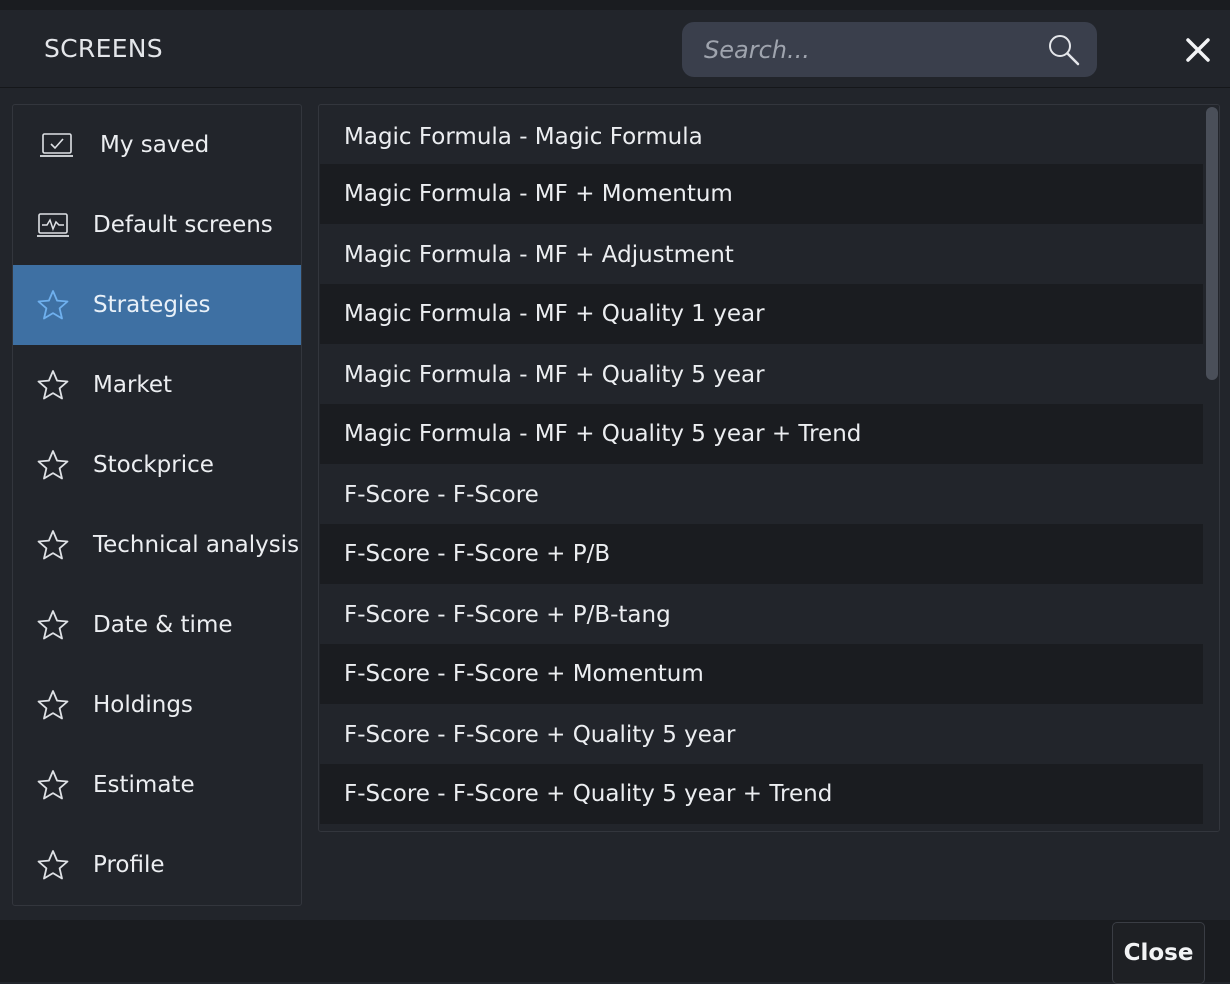 The width and height of the screenshot is (1230, 984). I want to click on sidebar-item-default-screens: Default screens, so click(157, 225).